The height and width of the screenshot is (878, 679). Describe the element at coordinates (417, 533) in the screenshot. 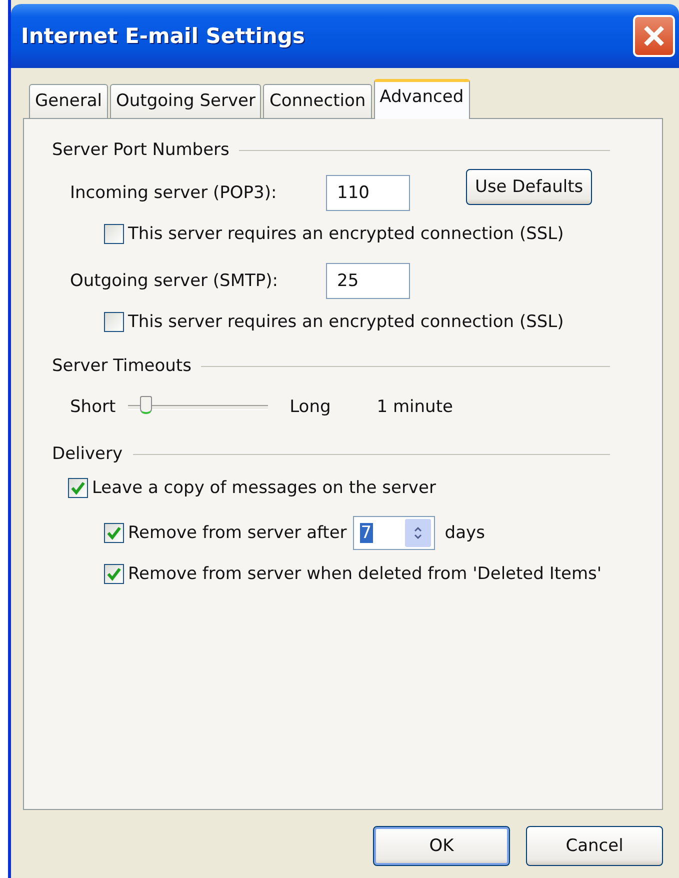

I see `spinner-arrows-icon` at that location.